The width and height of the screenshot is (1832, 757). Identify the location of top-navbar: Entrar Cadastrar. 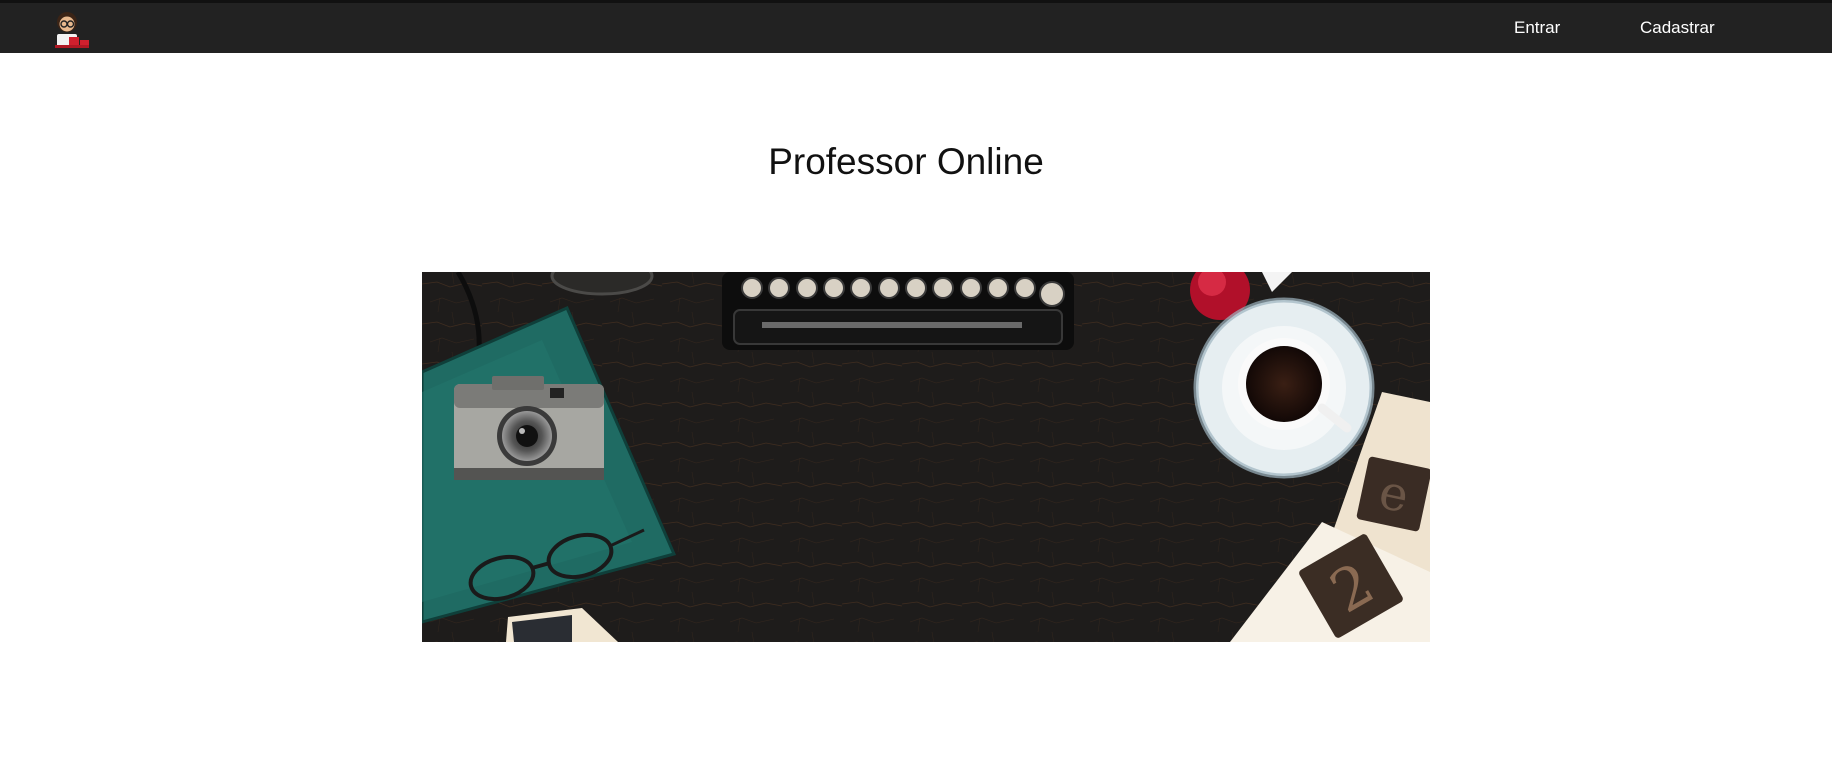
(916, 26).